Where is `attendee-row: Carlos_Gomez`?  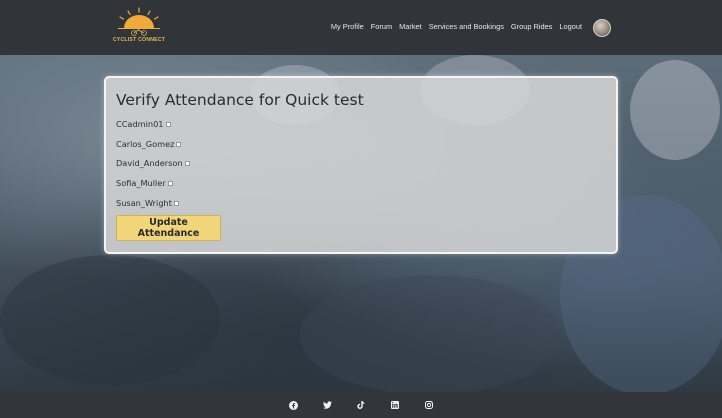 attendee-row: Carlos_Gomez is located at coordinates (149, 144).